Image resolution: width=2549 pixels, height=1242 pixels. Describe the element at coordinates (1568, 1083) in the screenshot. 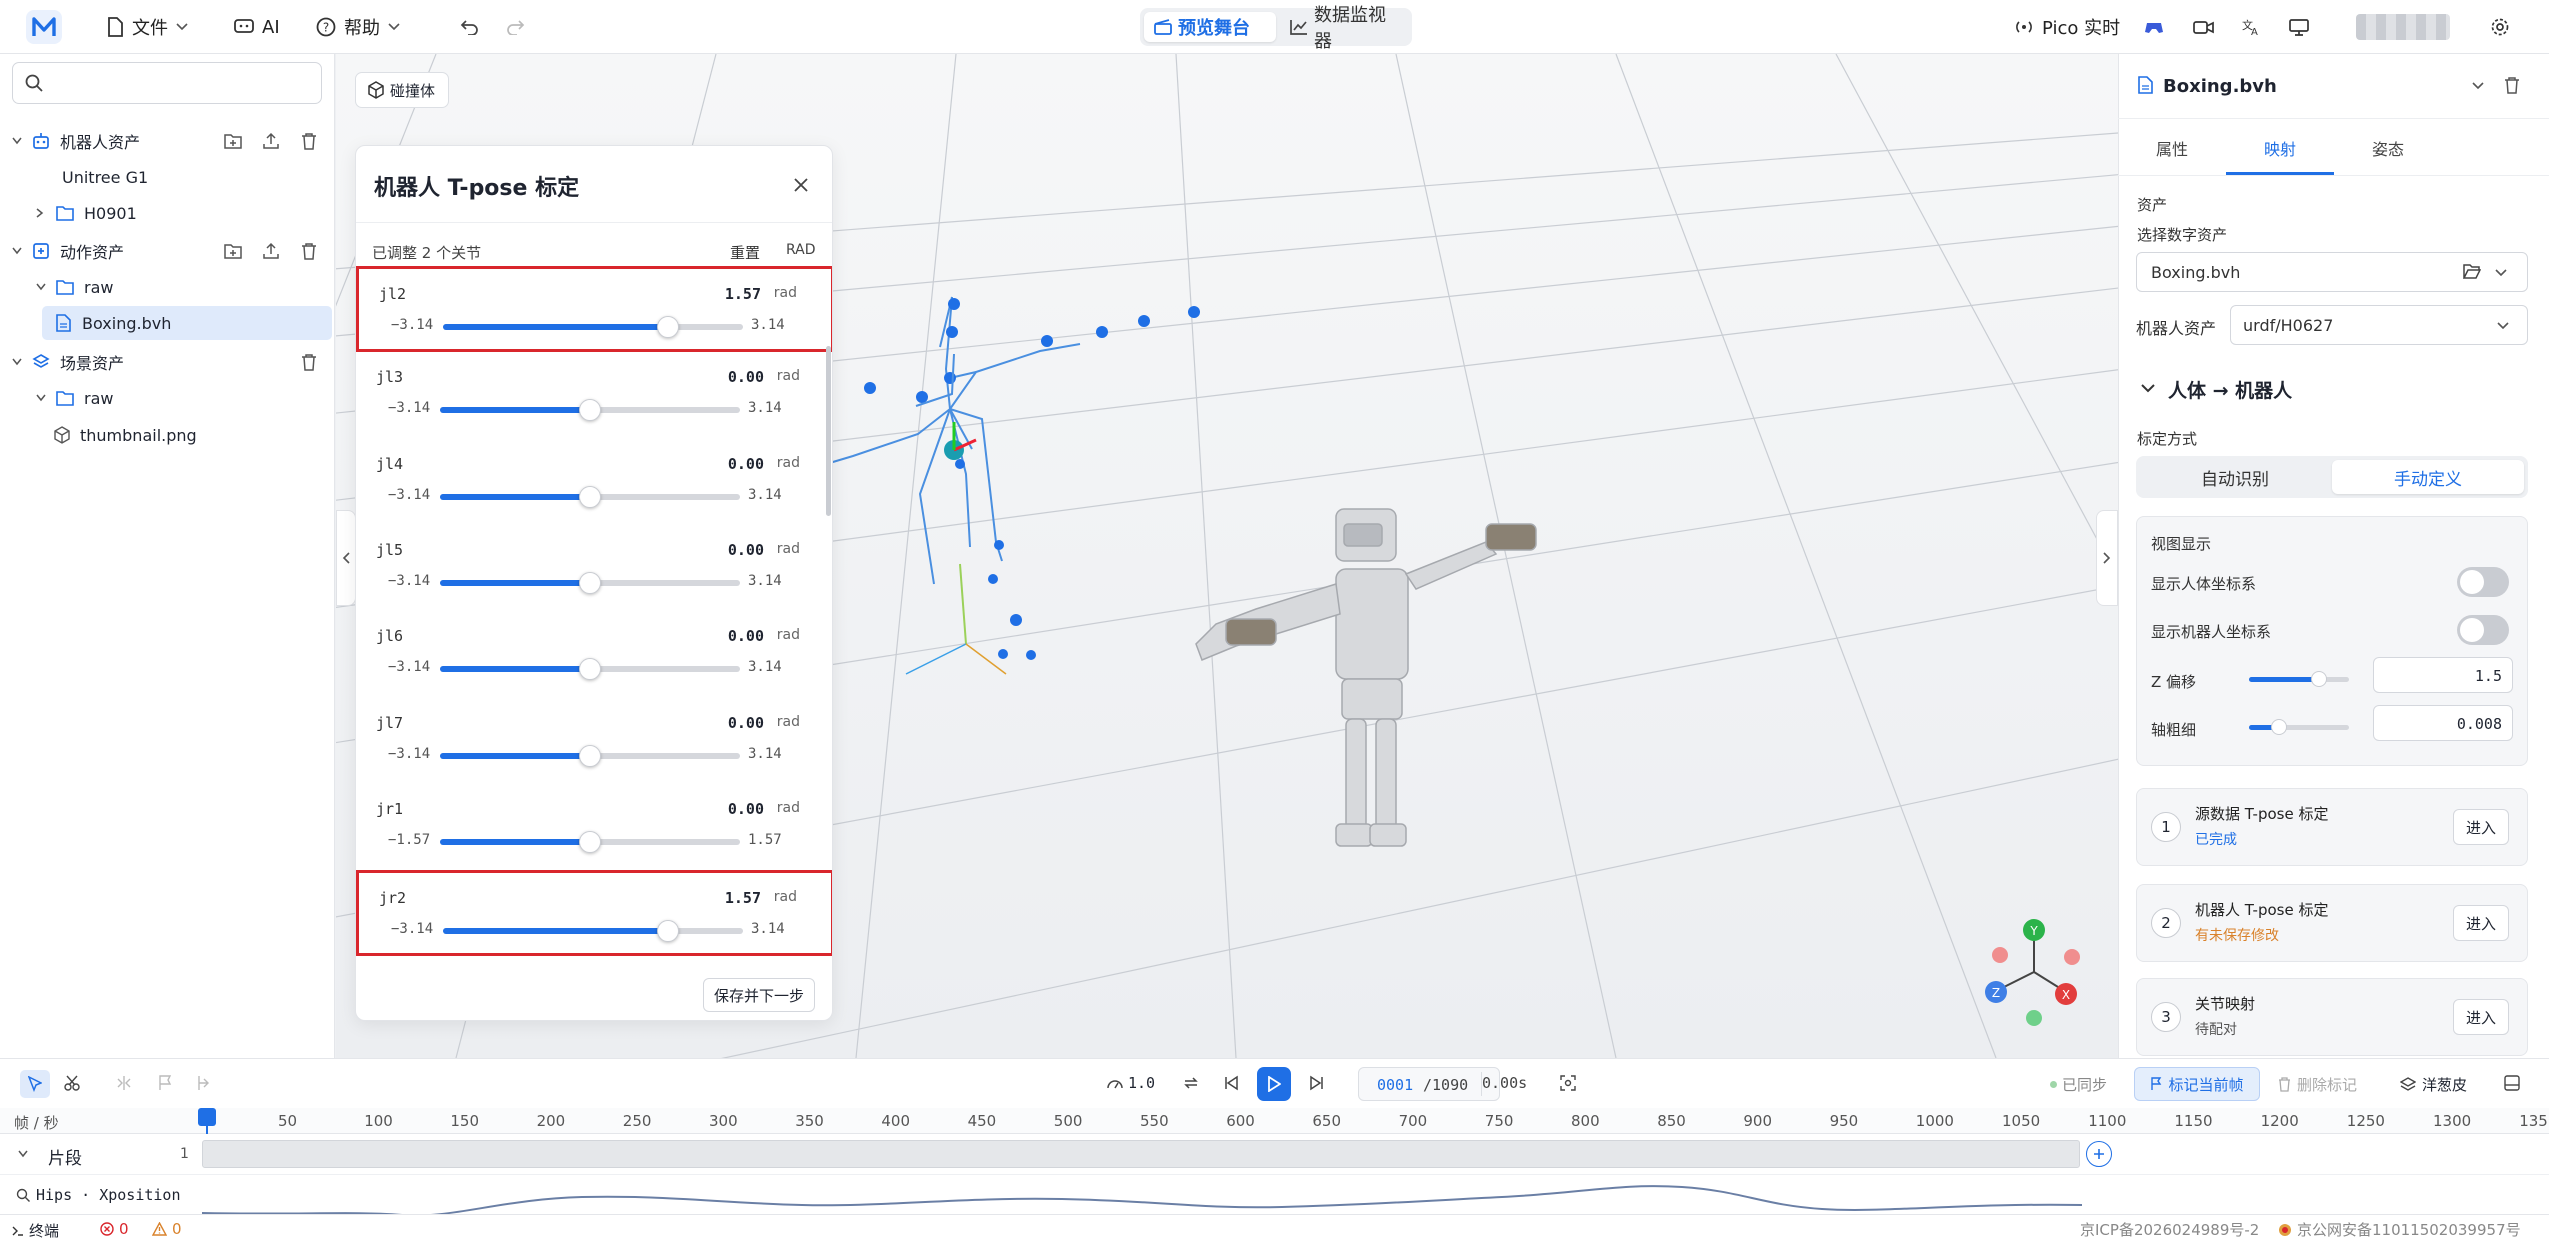

I see `screenshot-icon` at that location.